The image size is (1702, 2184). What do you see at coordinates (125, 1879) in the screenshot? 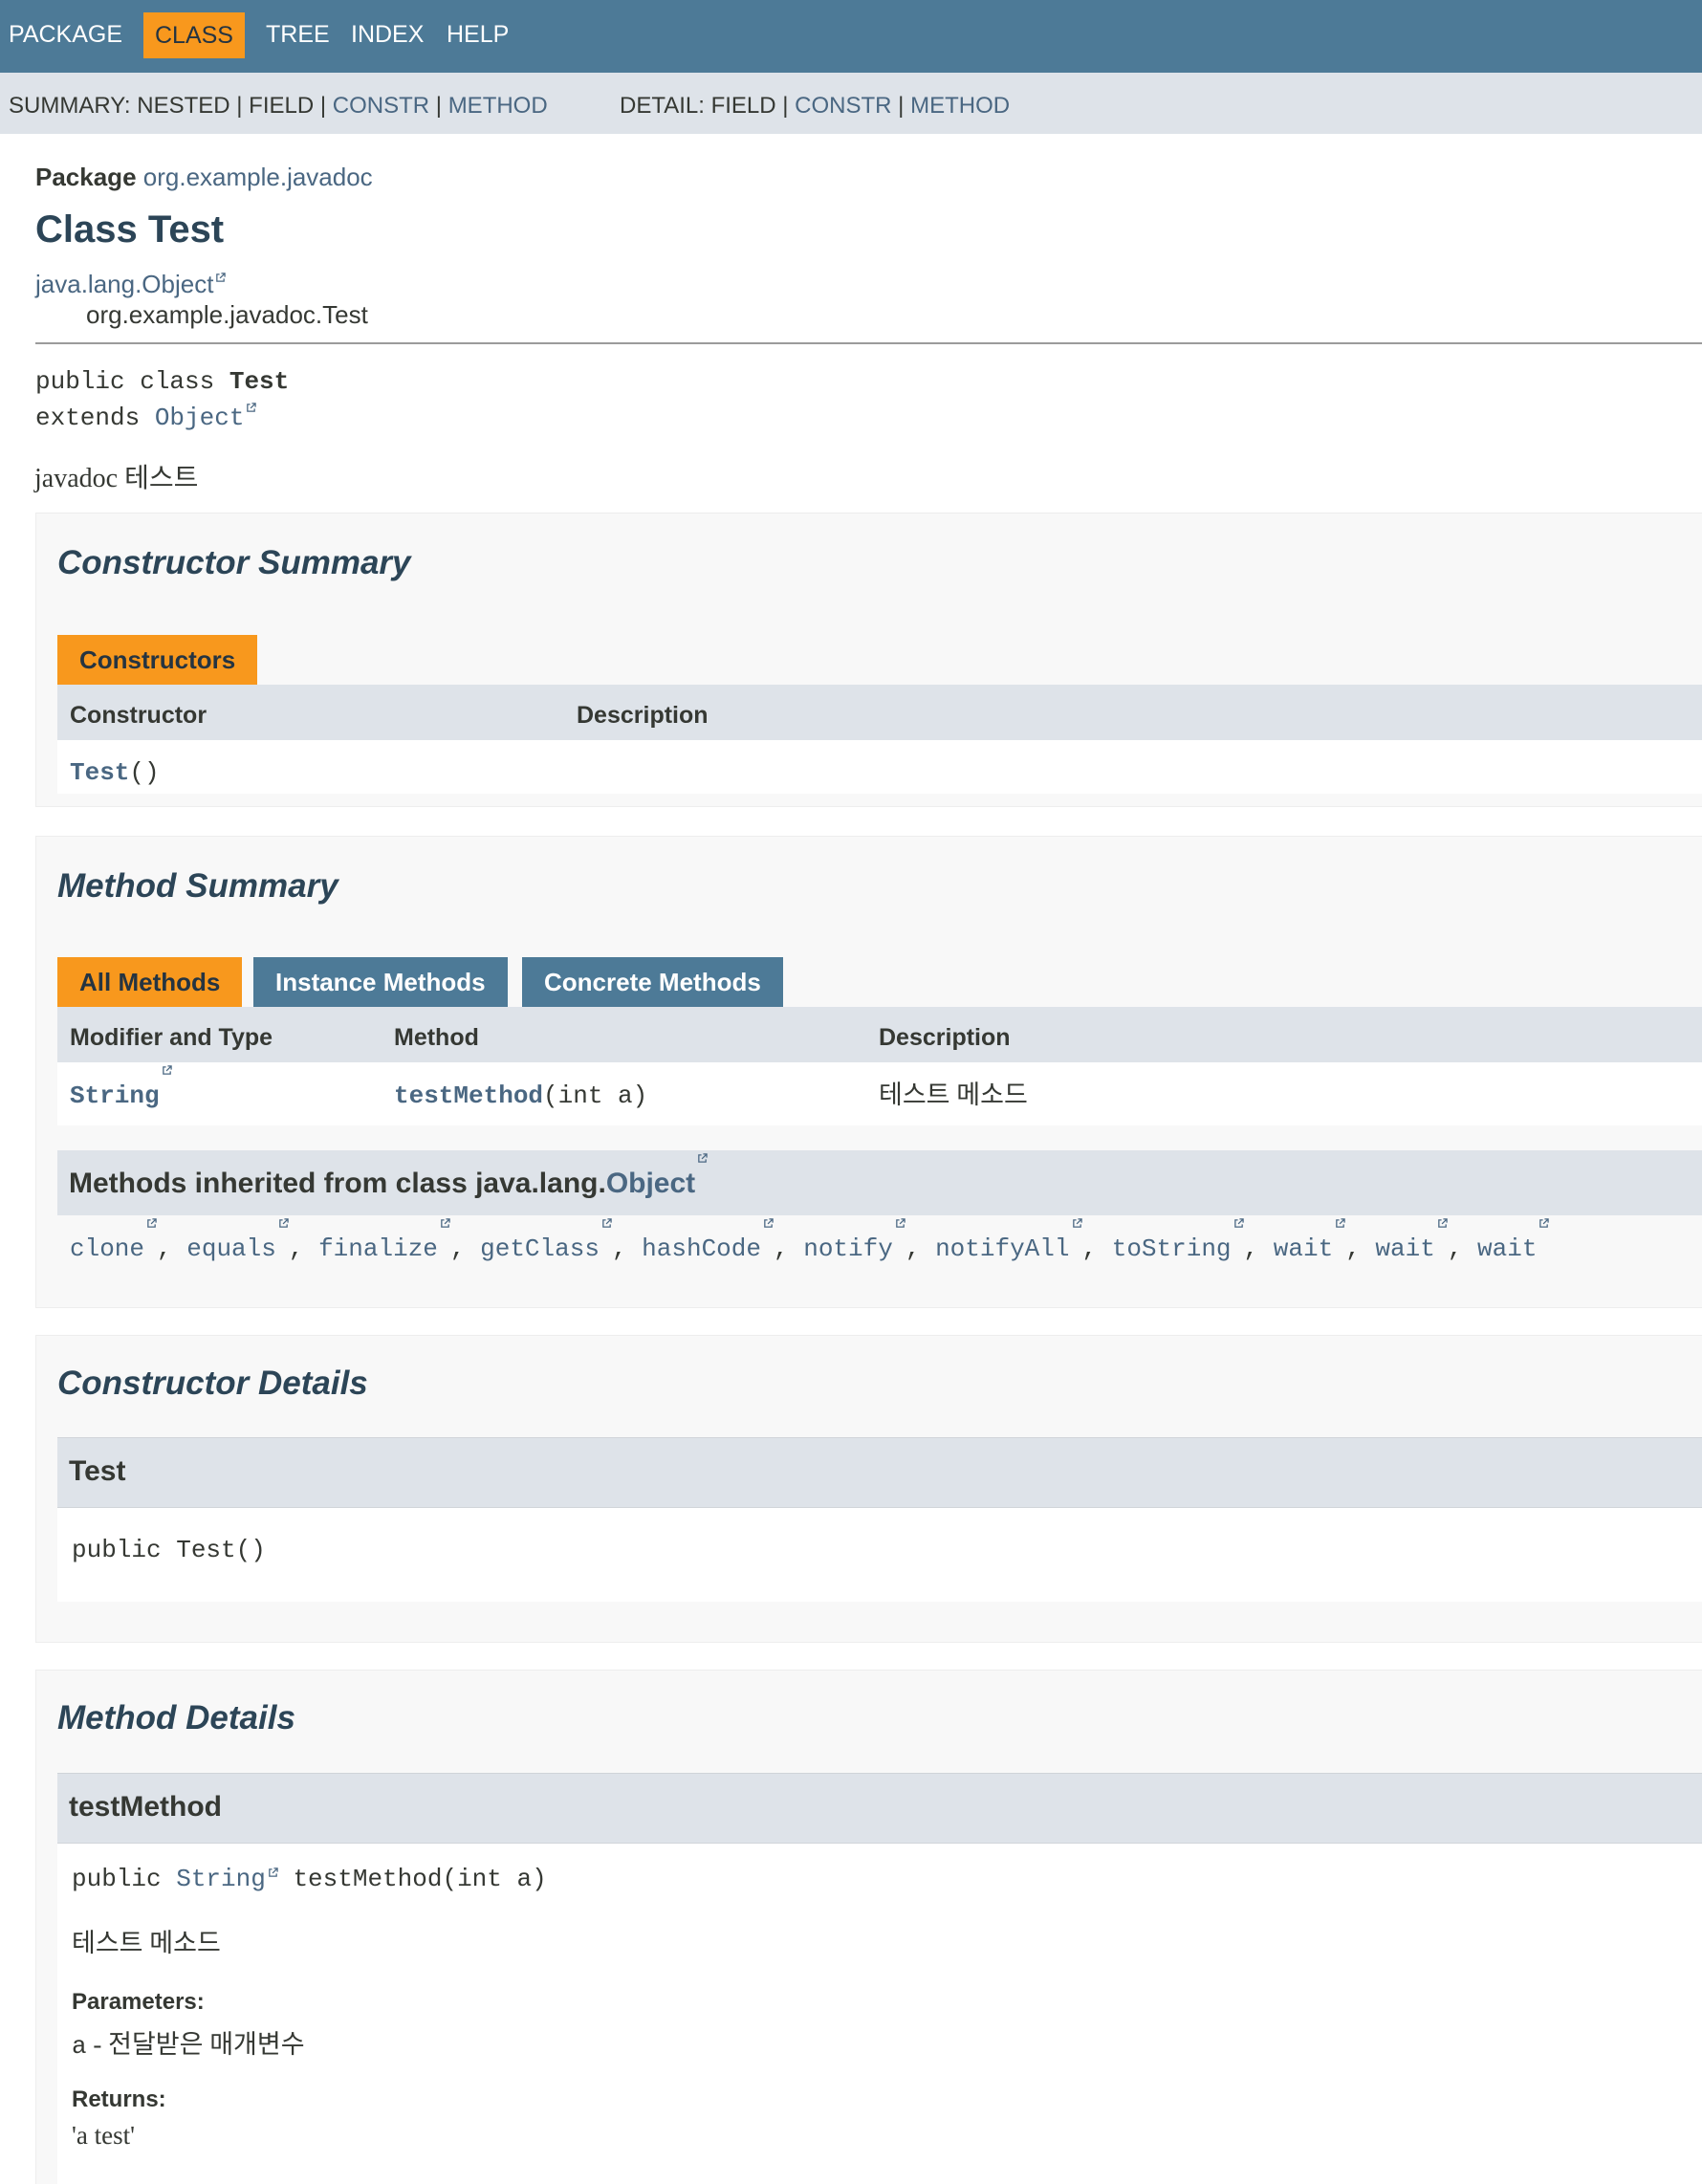
I see `method-sig-prefix: public` at bounding box center [125, 1879].